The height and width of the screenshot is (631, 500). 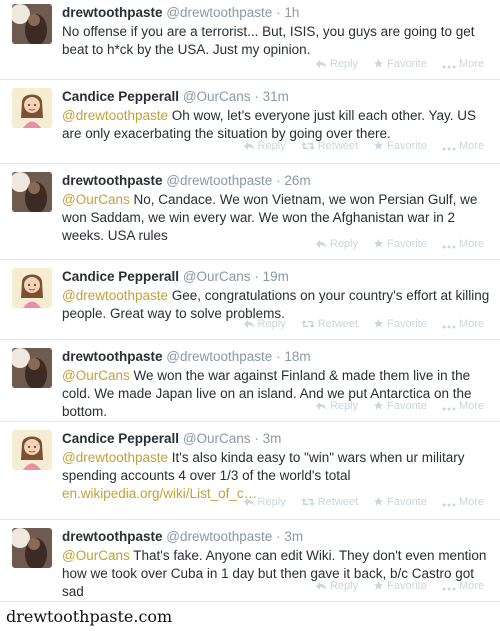 What do you see at coordinates (297, 356) in the screenshot?
I see `timestamp: 18m` at bounding box center [297, 356].